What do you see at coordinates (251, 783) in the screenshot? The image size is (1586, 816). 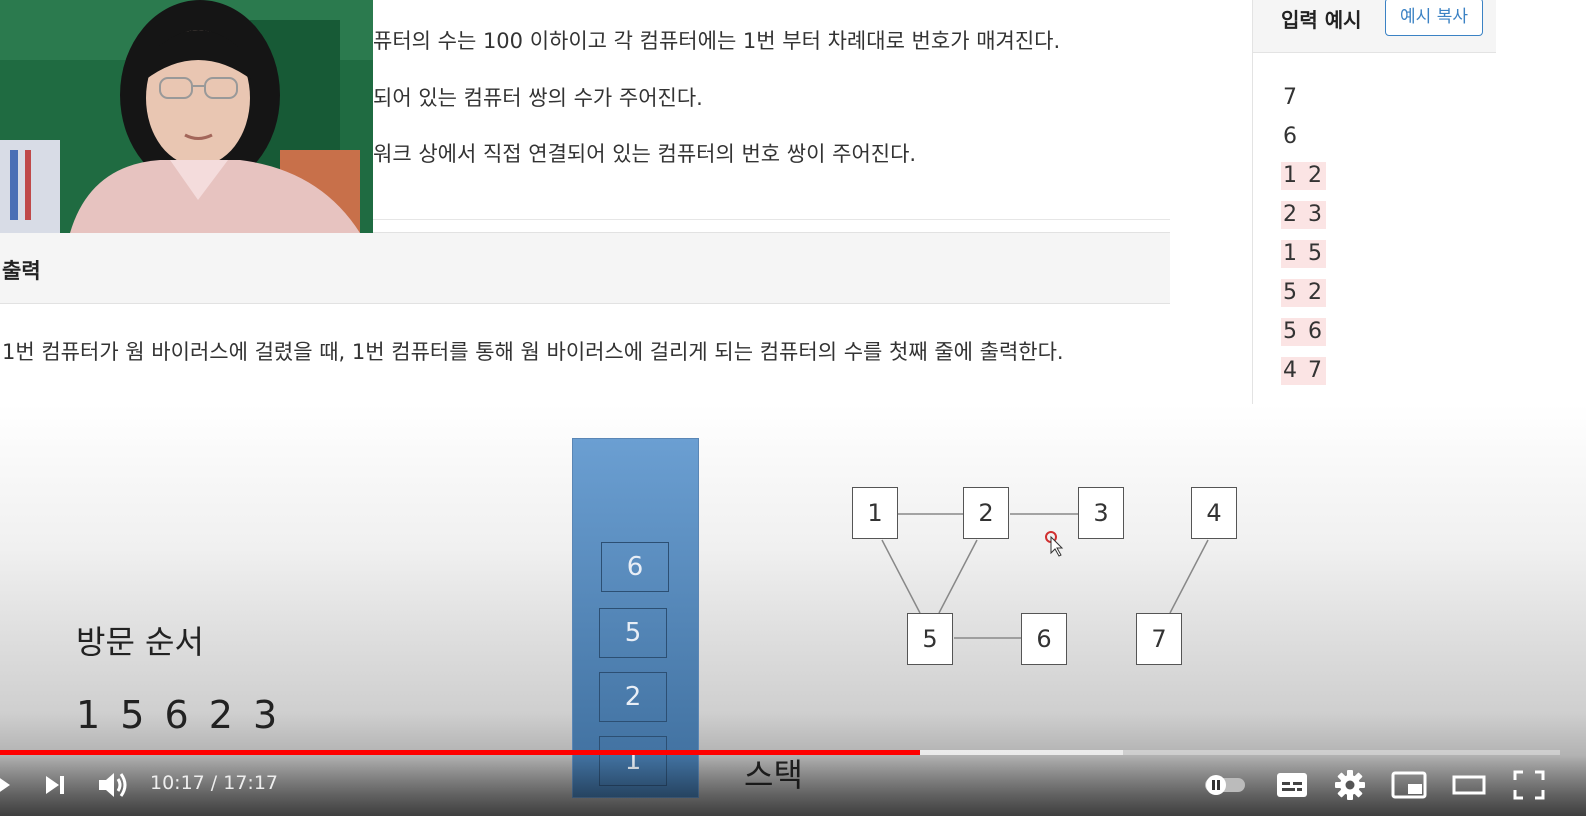 I see `duration: 17:17` at bounding box center [251, 783].